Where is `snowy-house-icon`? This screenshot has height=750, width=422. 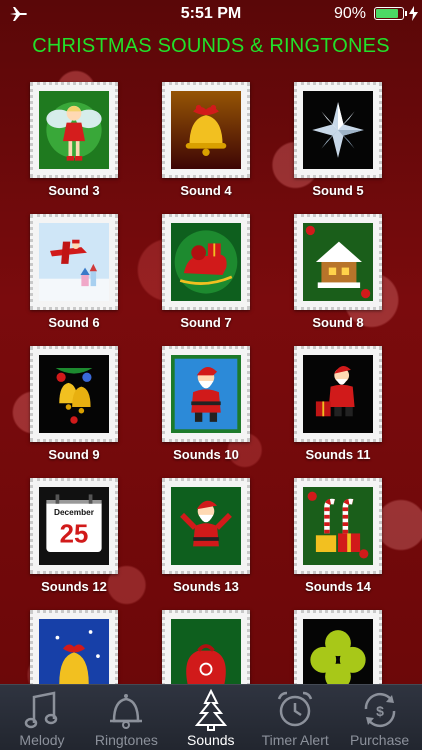
snowy-house-icon is located at coordinates (338, 262).